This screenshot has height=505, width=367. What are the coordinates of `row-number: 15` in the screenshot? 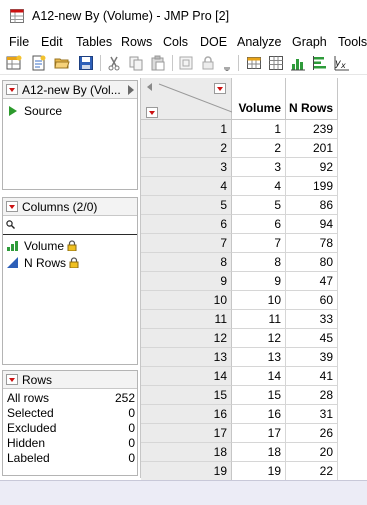 It's located at (186, 395).